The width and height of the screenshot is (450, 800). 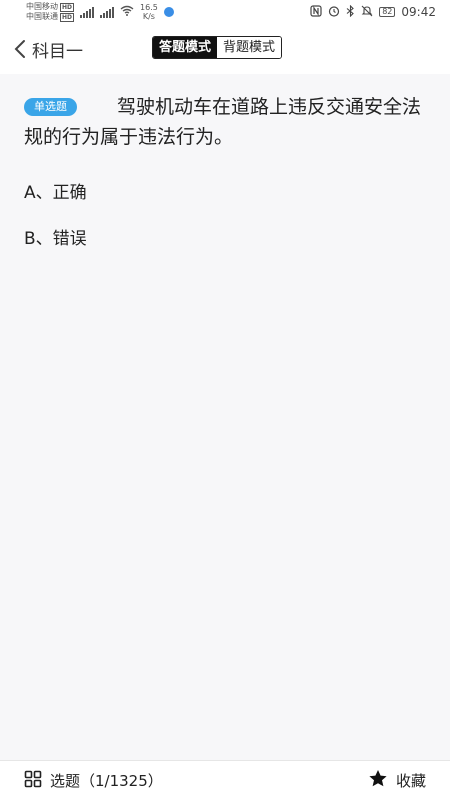 I want to click on carrier-1-label: 中国移动, so click(x=42, y=6).